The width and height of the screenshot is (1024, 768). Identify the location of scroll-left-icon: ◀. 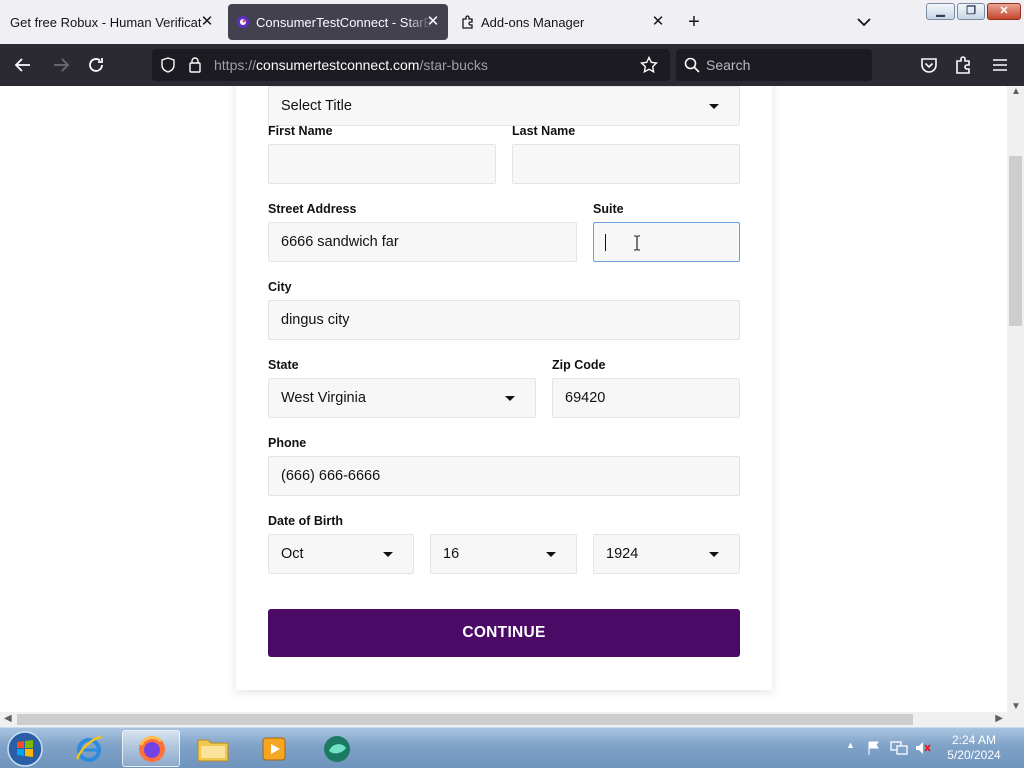
(8, 718).